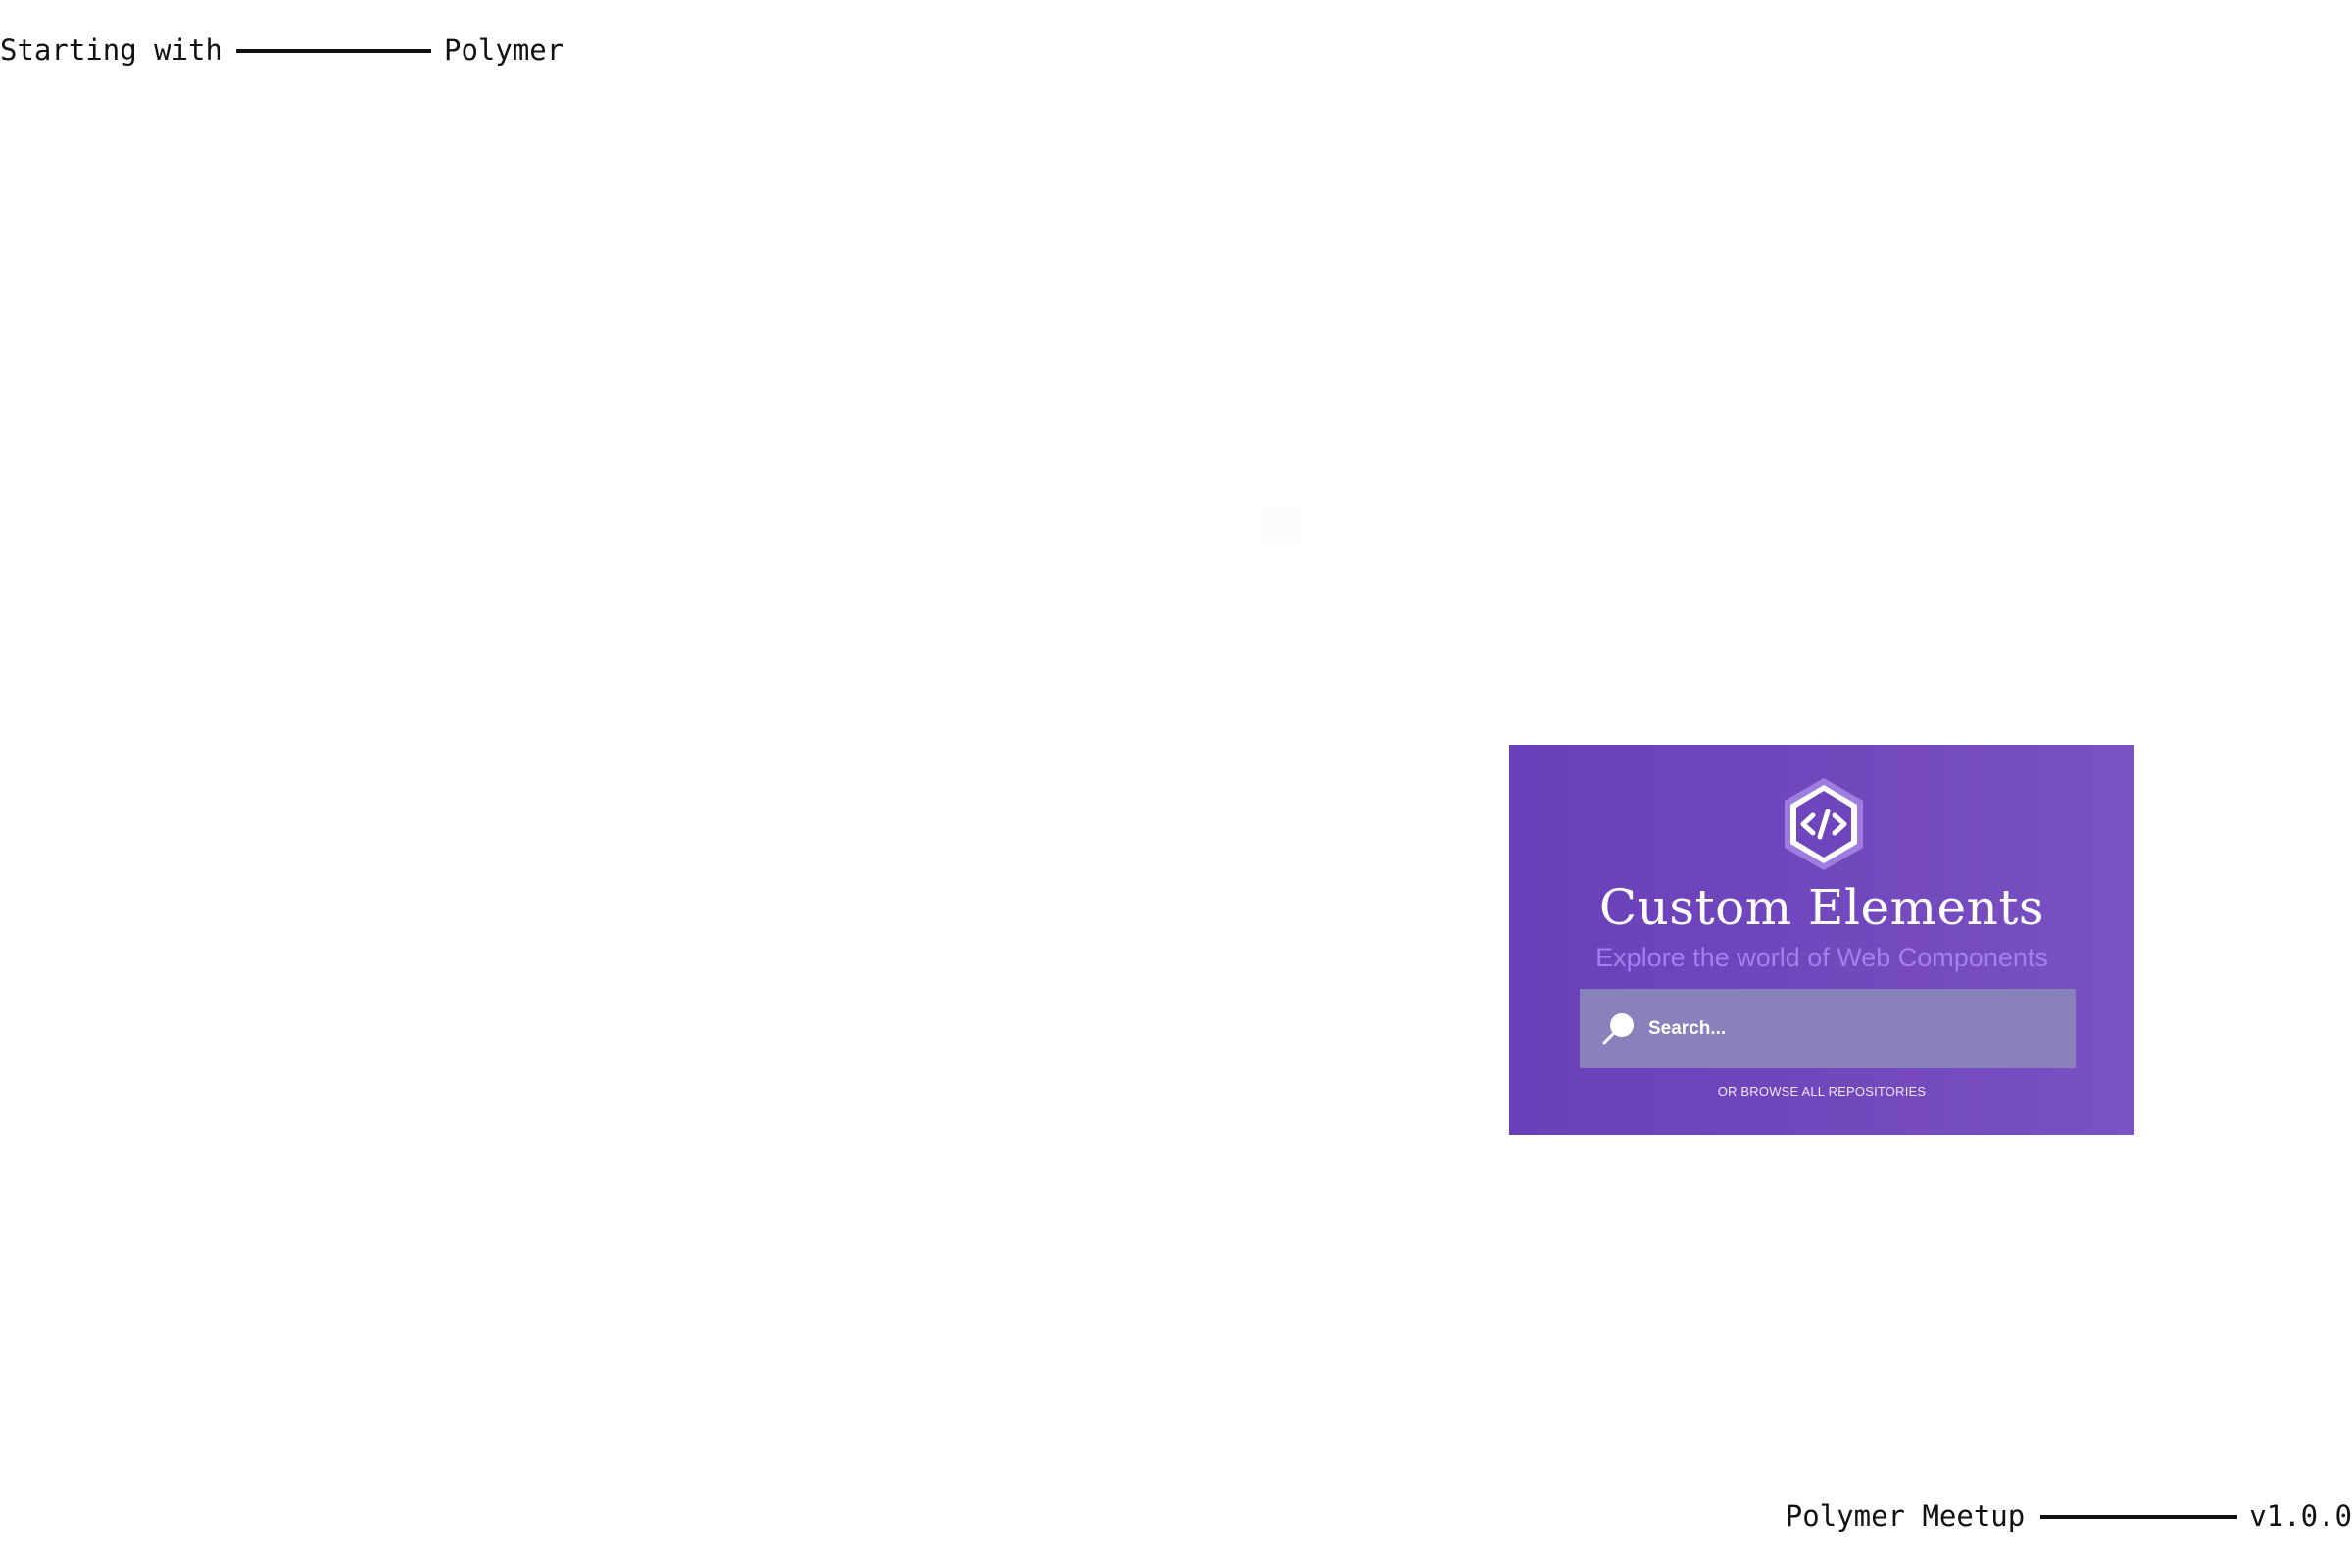 The width and height of the screenshot is (2352, 1568). I want to click on slide-header-divider, so click(333, 50).